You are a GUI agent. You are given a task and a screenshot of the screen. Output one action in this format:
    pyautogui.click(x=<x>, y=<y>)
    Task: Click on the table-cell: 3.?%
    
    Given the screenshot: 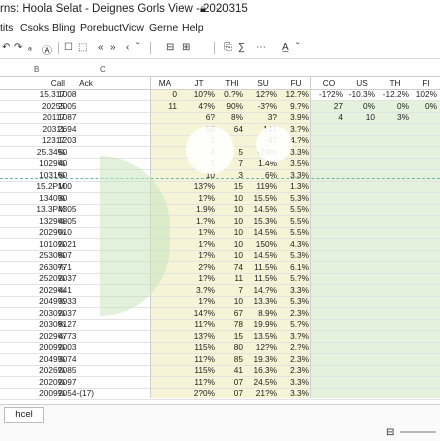 What is the action you would take?
    pyautogui.click(x=296, y=336)
    